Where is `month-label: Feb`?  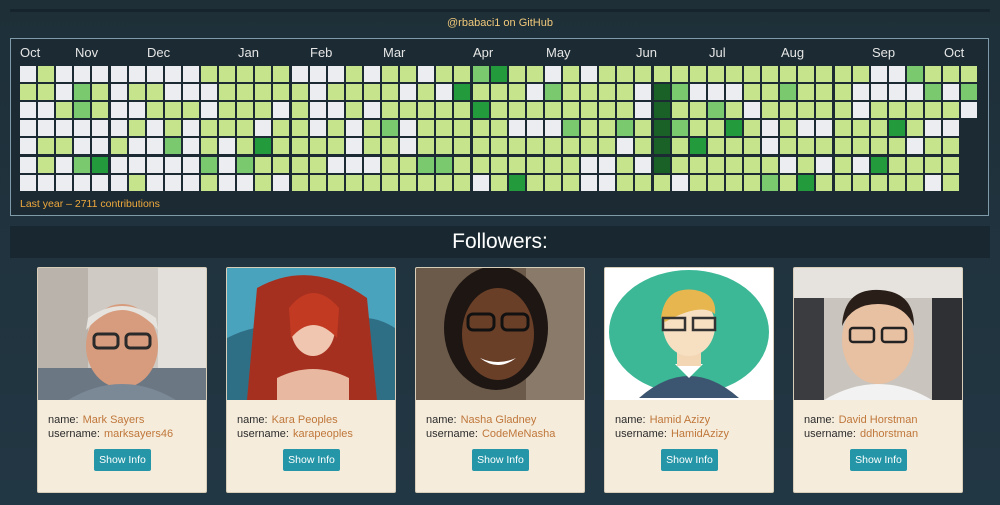
month-label: Feb is located at coordinates (321, 52).